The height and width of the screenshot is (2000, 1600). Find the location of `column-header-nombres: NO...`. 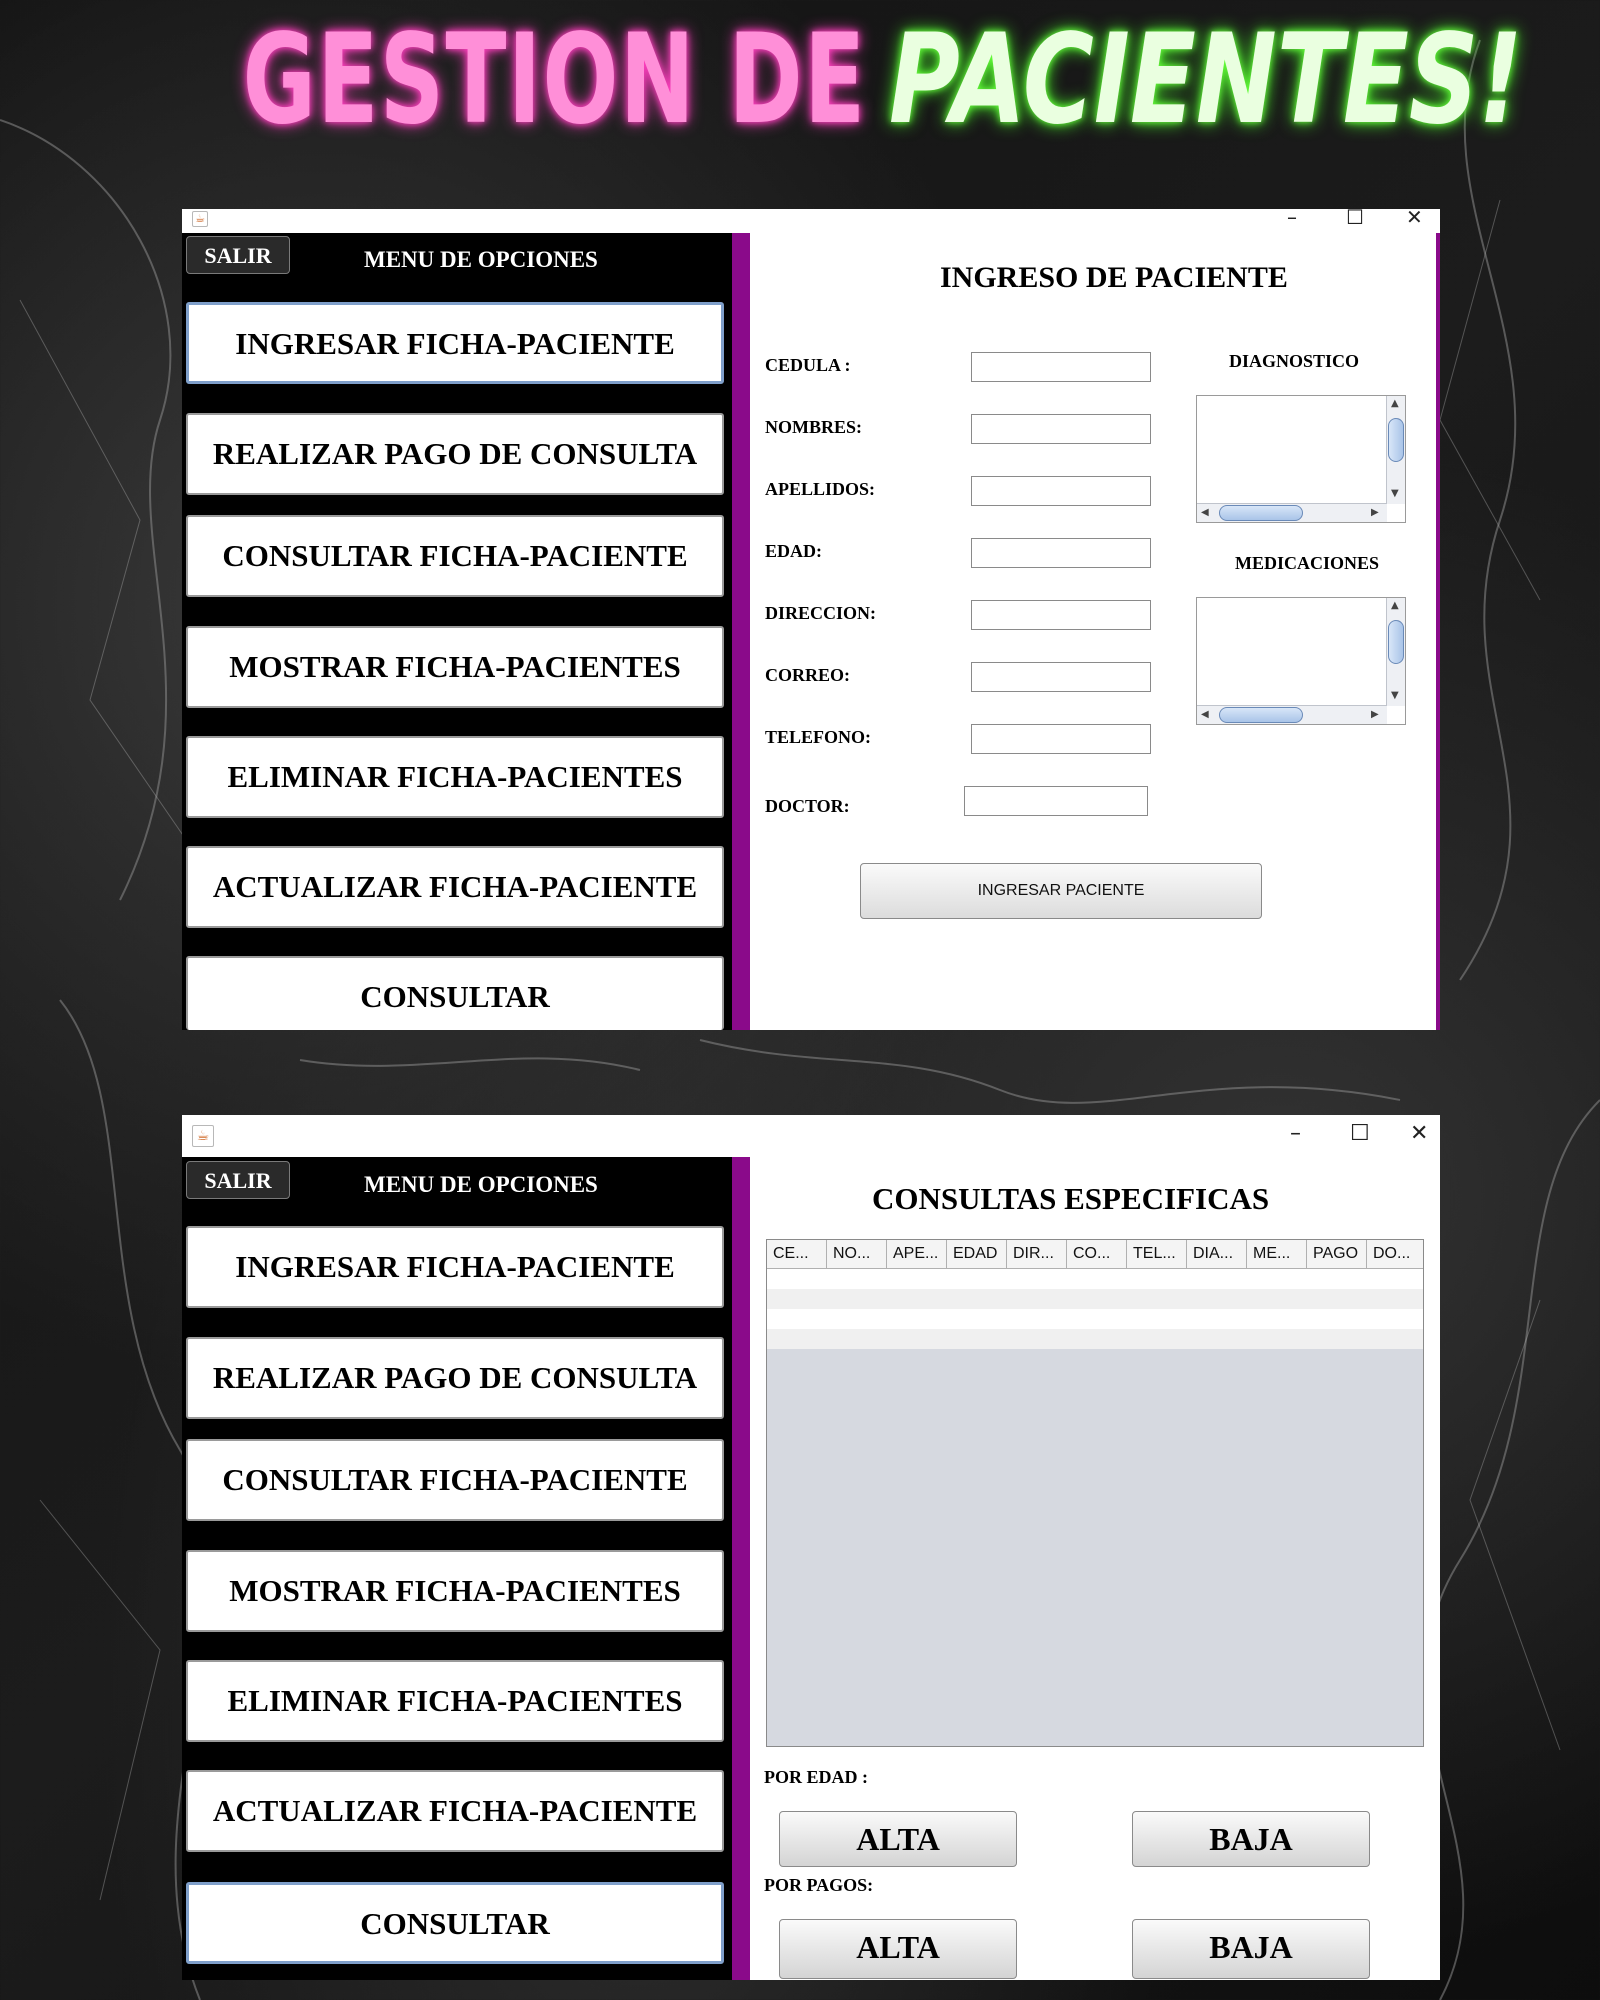

column-header-nombres: NO... is located at coordinates (857, 1254).